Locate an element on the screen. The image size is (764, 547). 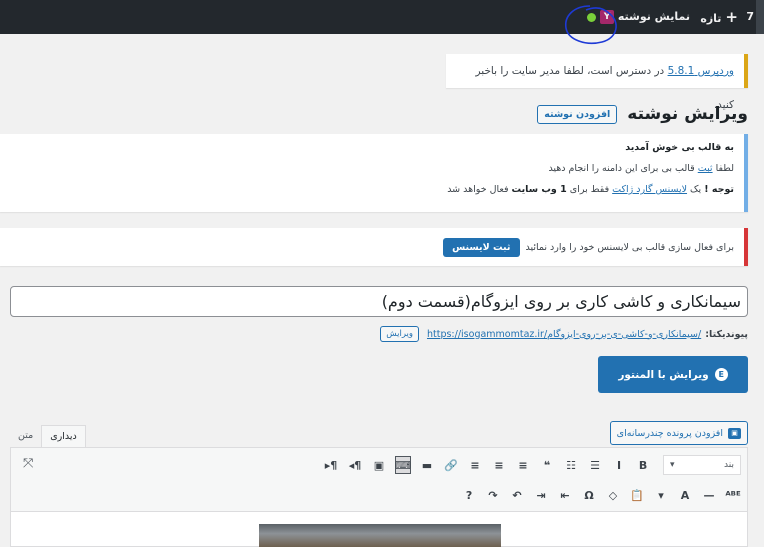
toolbar-row-1: بند ▾ B I ☰ ☷ ❝ ≡ ≡ ≡ 🔗 ▬ ⌨ ▣ ¶◂ ¶▸ is located at coordinates (532, 465).